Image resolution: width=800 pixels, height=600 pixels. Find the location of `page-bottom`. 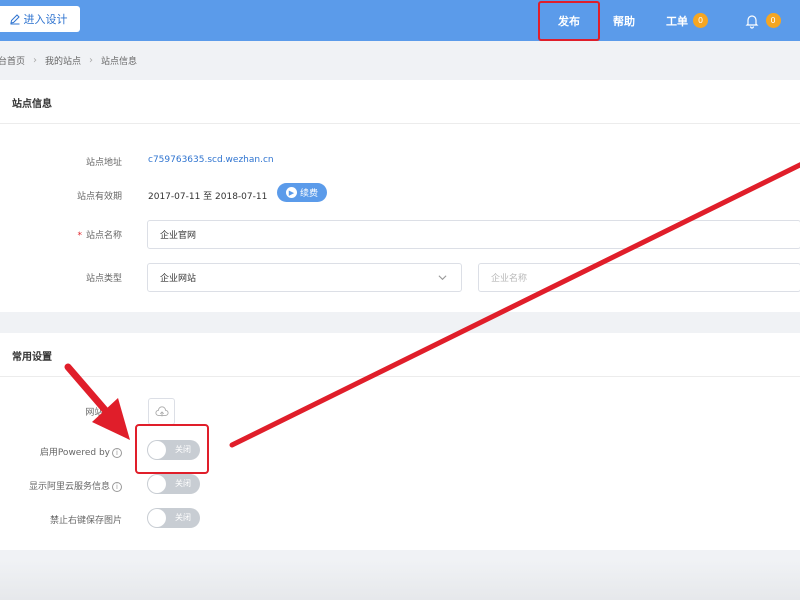

page-bottom is located at coordinates (400, 580).